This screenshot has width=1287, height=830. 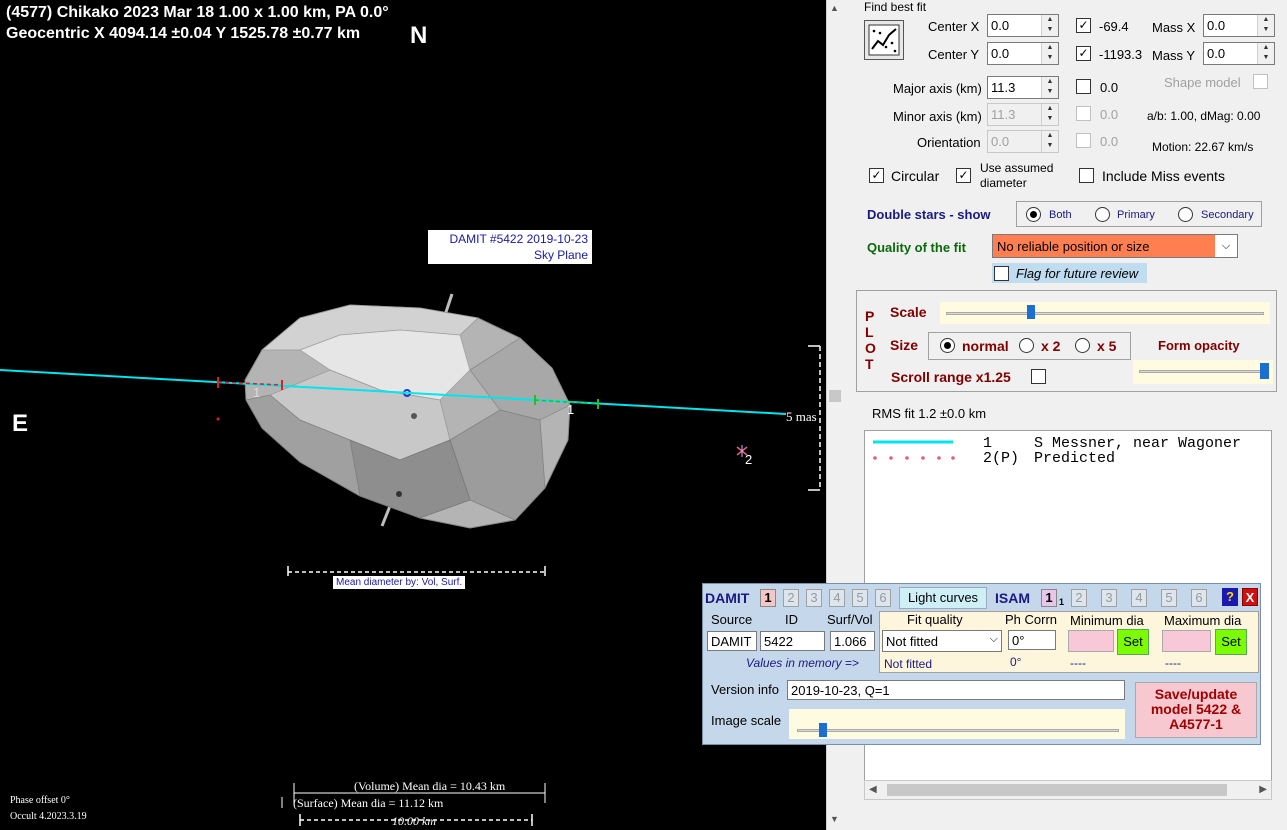 I want to click on damit-tab-5: 5, so click(x=860, y=598).